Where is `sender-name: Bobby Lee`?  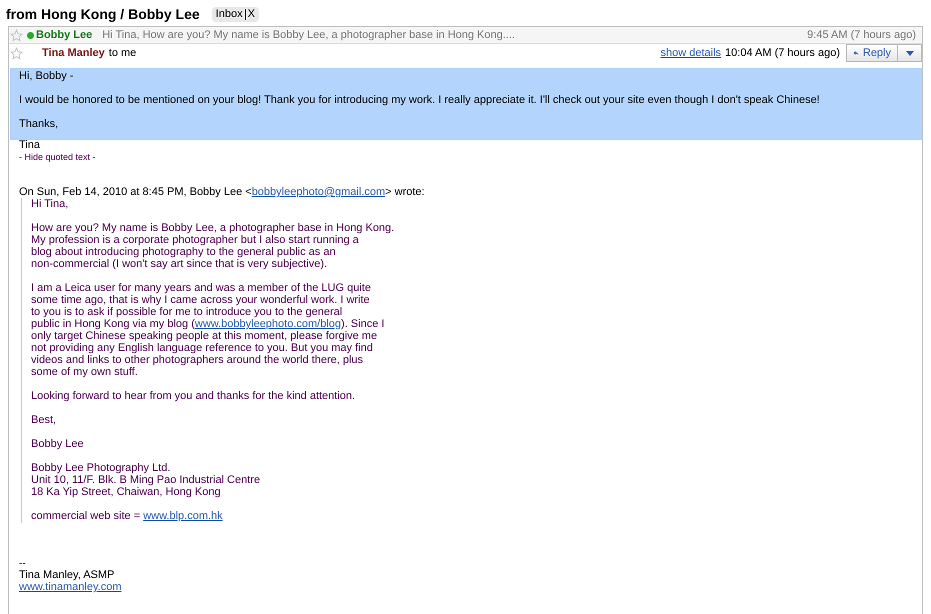 sender-name: Bobby Lee is located at coordinates (64, 35).